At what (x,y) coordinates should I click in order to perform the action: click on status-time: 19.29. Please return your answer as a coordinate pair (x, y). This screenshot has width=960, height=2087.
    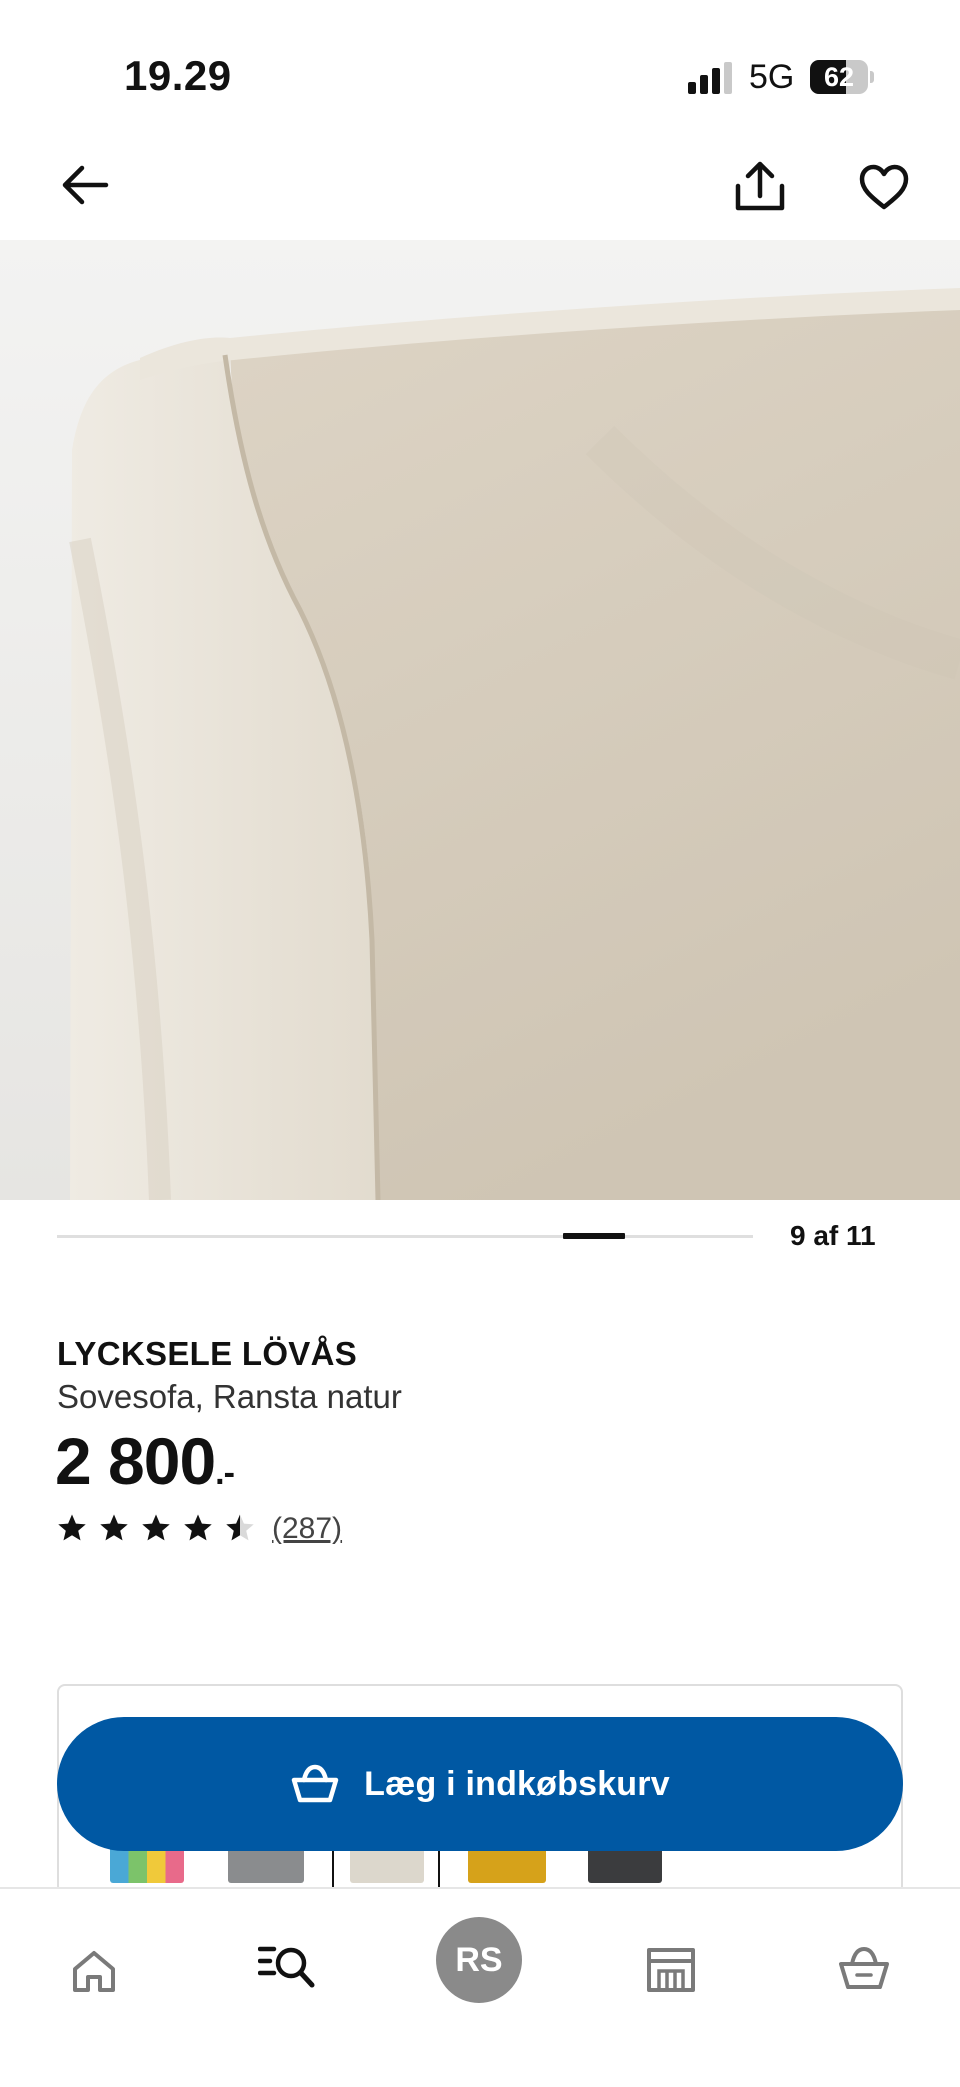
    Looking at the image, I should click on (178, 75).